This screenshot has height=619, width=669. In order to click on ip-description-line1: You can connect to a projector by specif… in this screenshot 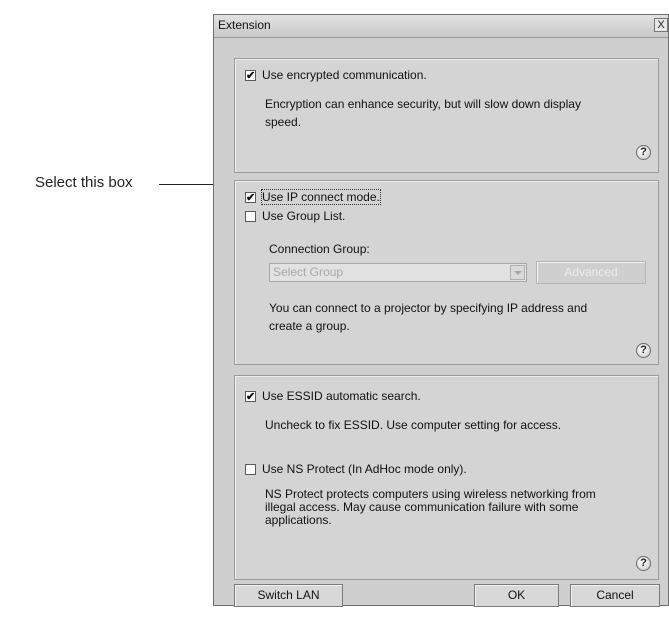, I will do `click(428, 308)`.